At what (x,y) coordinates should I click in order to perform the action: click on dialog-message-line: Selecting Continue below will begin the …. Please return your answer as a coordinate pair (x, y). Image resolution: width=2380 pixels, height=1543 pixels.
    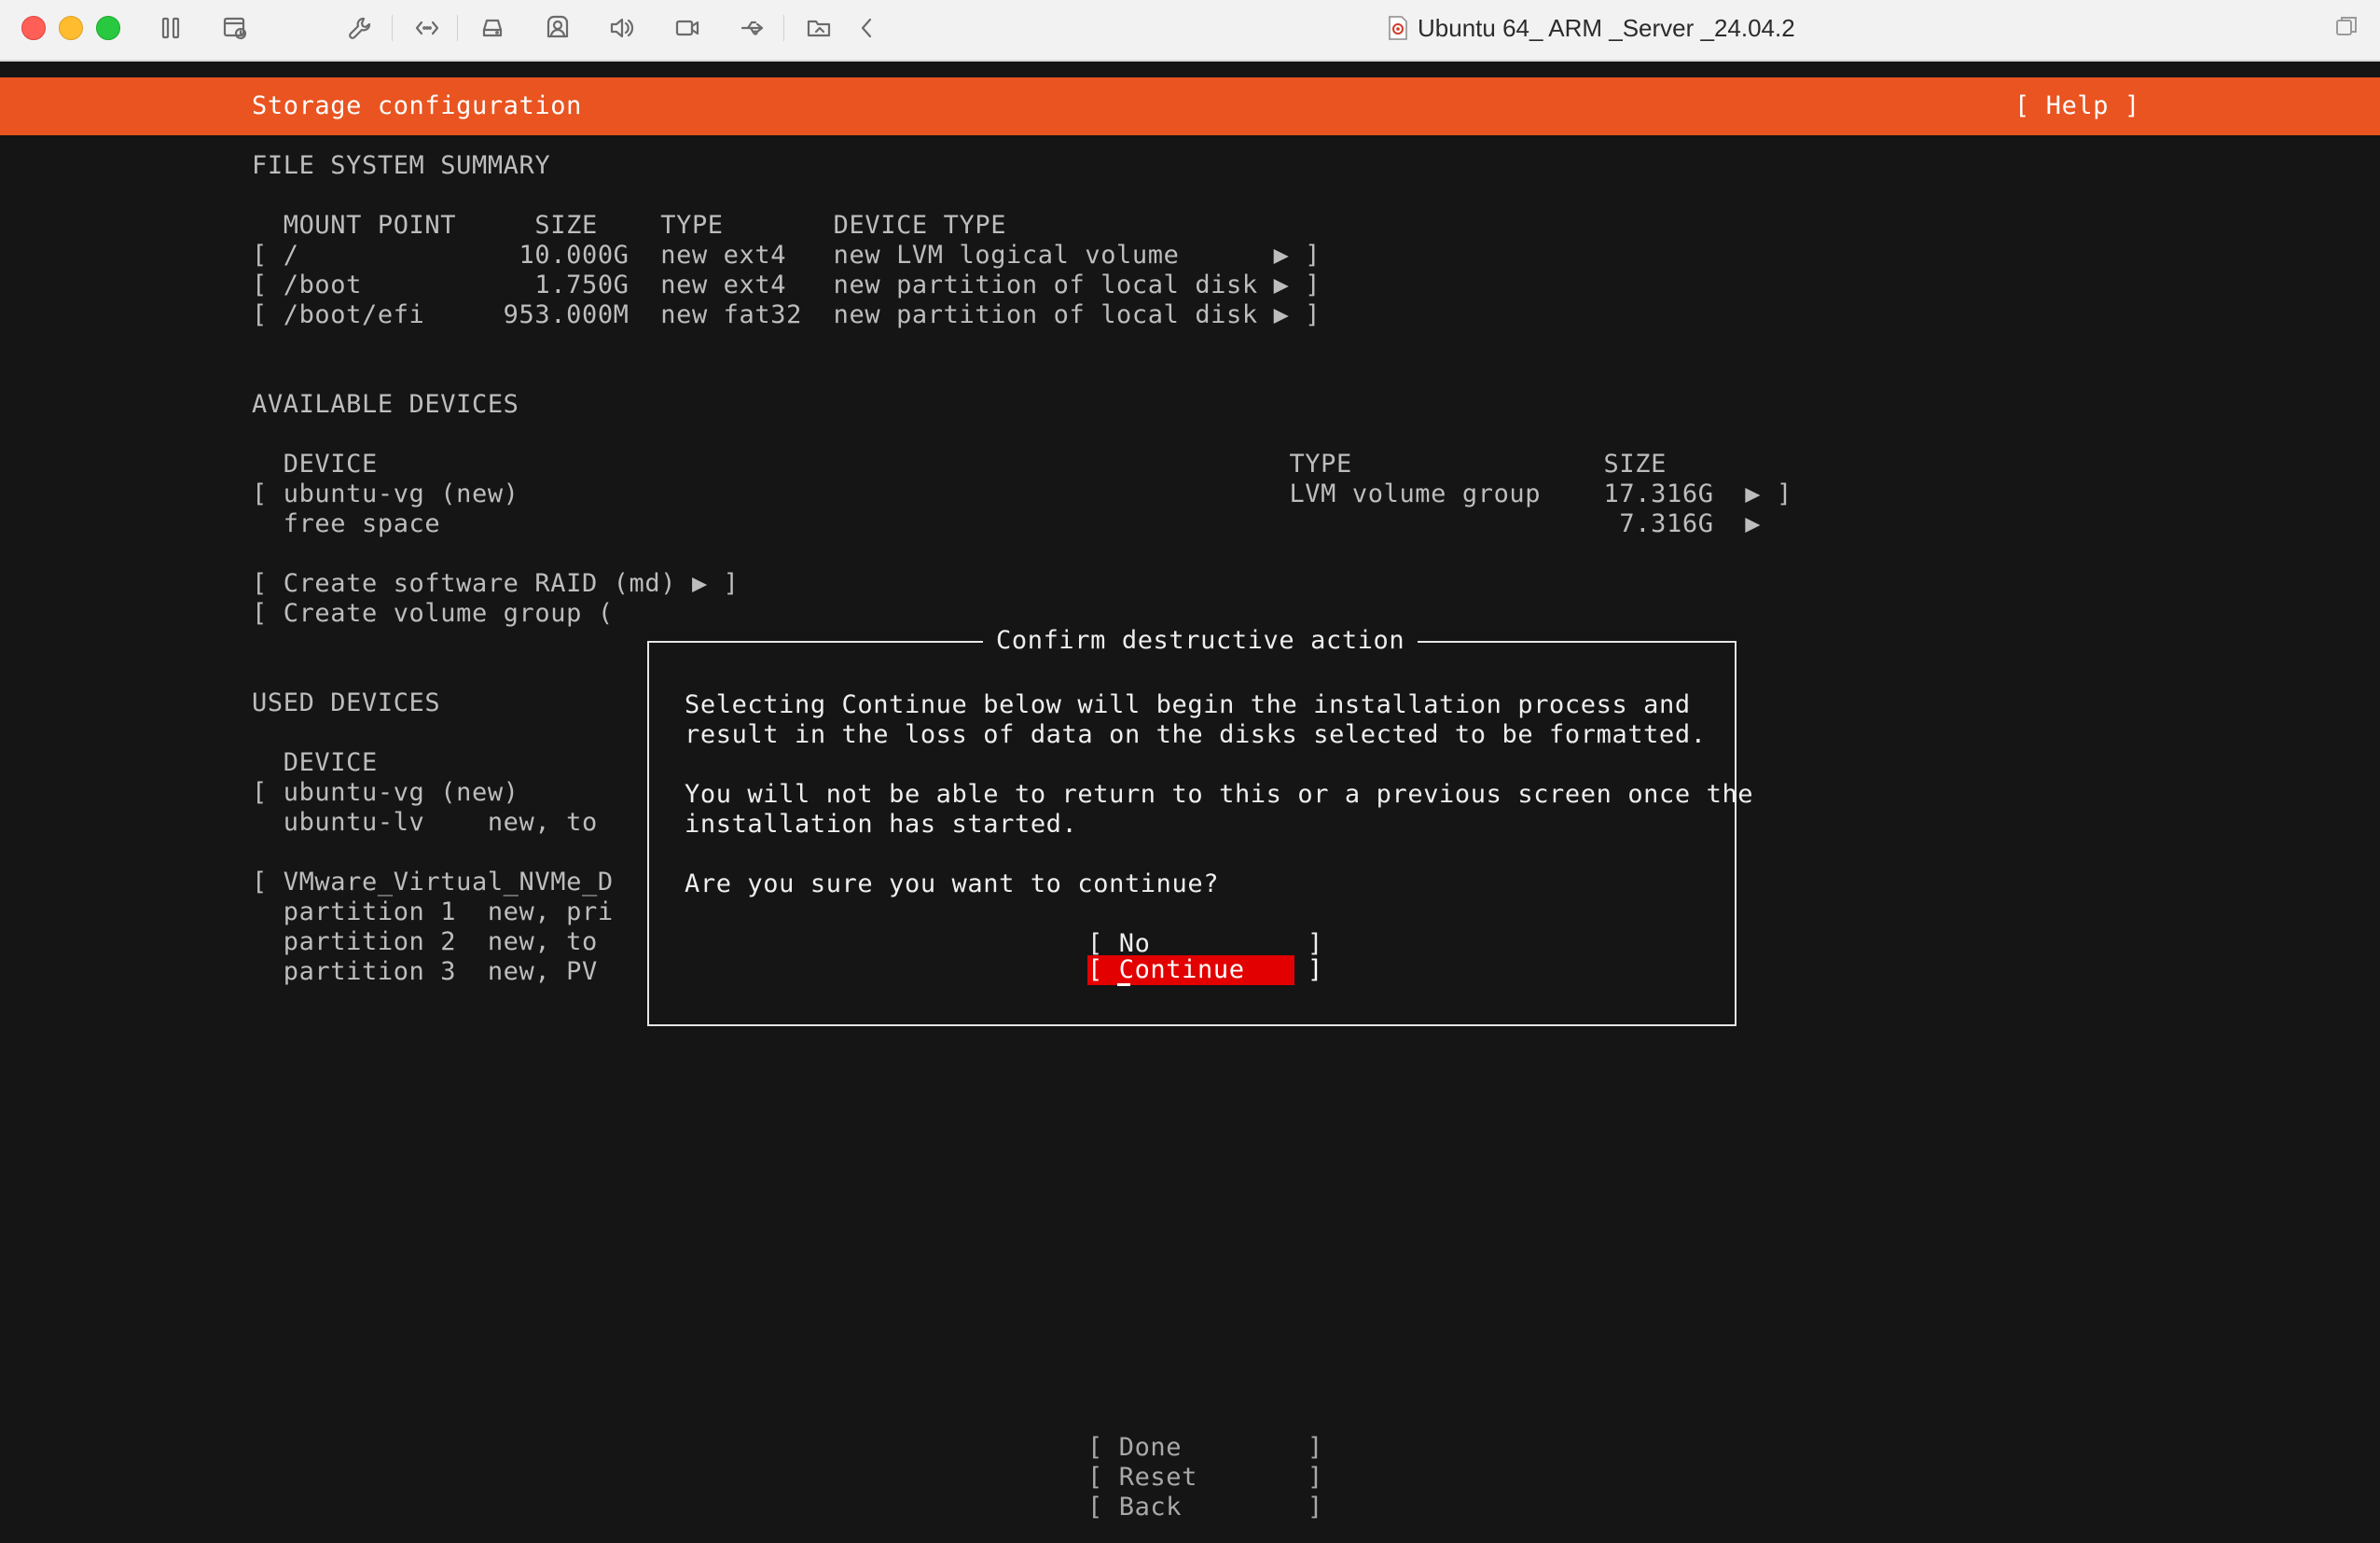
    Looking at the image, I should click on (1188, 704).